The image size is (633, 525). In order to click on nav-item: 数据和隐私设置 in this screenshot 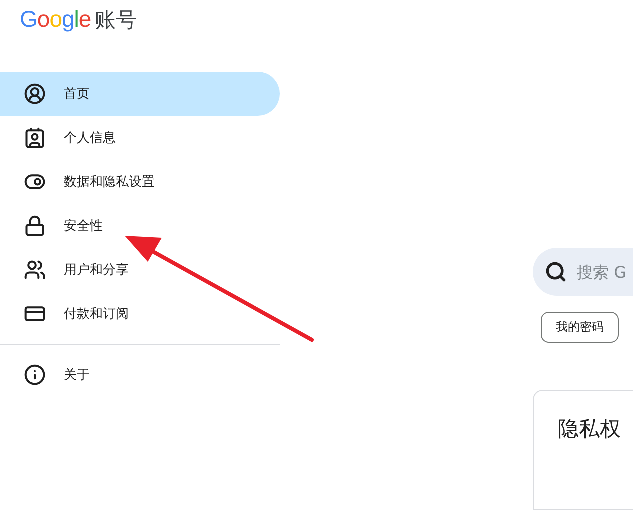, I will do `click(140, 182)`.